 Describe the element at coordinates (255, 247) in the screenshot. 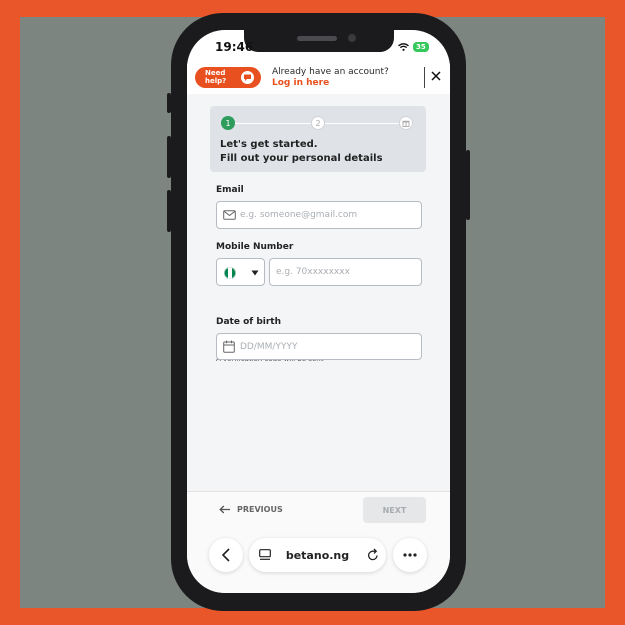

I see `mobile-label: Mobile Number` at that location.